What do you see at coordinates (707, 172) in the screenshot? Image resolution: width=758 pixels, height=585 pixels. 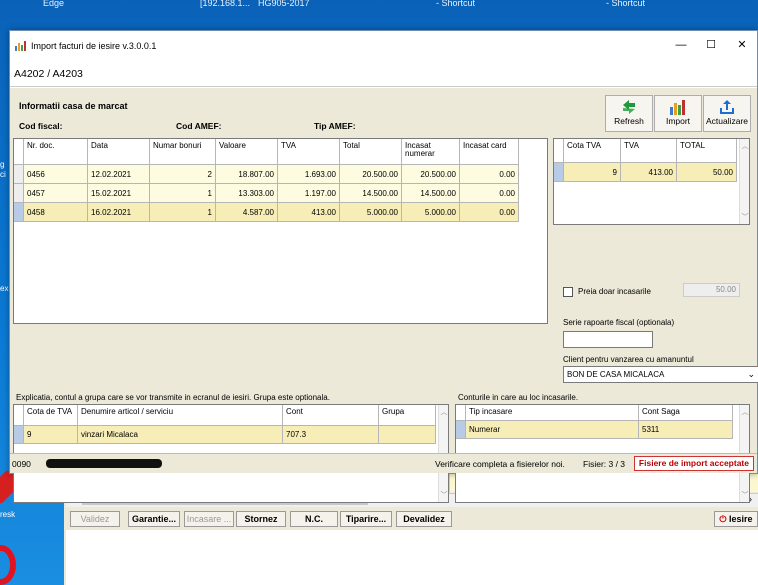 I see `total-cell: 50.00` at bounding box center [707, 172].